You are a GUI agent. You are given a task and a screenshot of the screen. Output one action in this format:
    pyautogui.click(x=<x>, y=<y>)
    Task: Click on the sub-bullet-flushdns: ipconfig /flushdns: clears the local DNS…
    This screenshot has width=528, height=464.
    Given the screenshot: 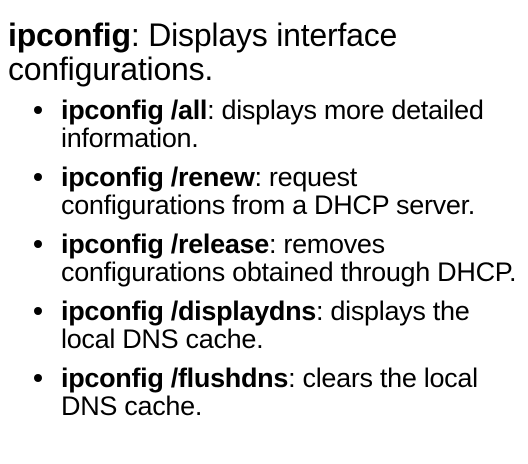 What is the action you would take?
    pyautogui.click(x=264, y=392)
    